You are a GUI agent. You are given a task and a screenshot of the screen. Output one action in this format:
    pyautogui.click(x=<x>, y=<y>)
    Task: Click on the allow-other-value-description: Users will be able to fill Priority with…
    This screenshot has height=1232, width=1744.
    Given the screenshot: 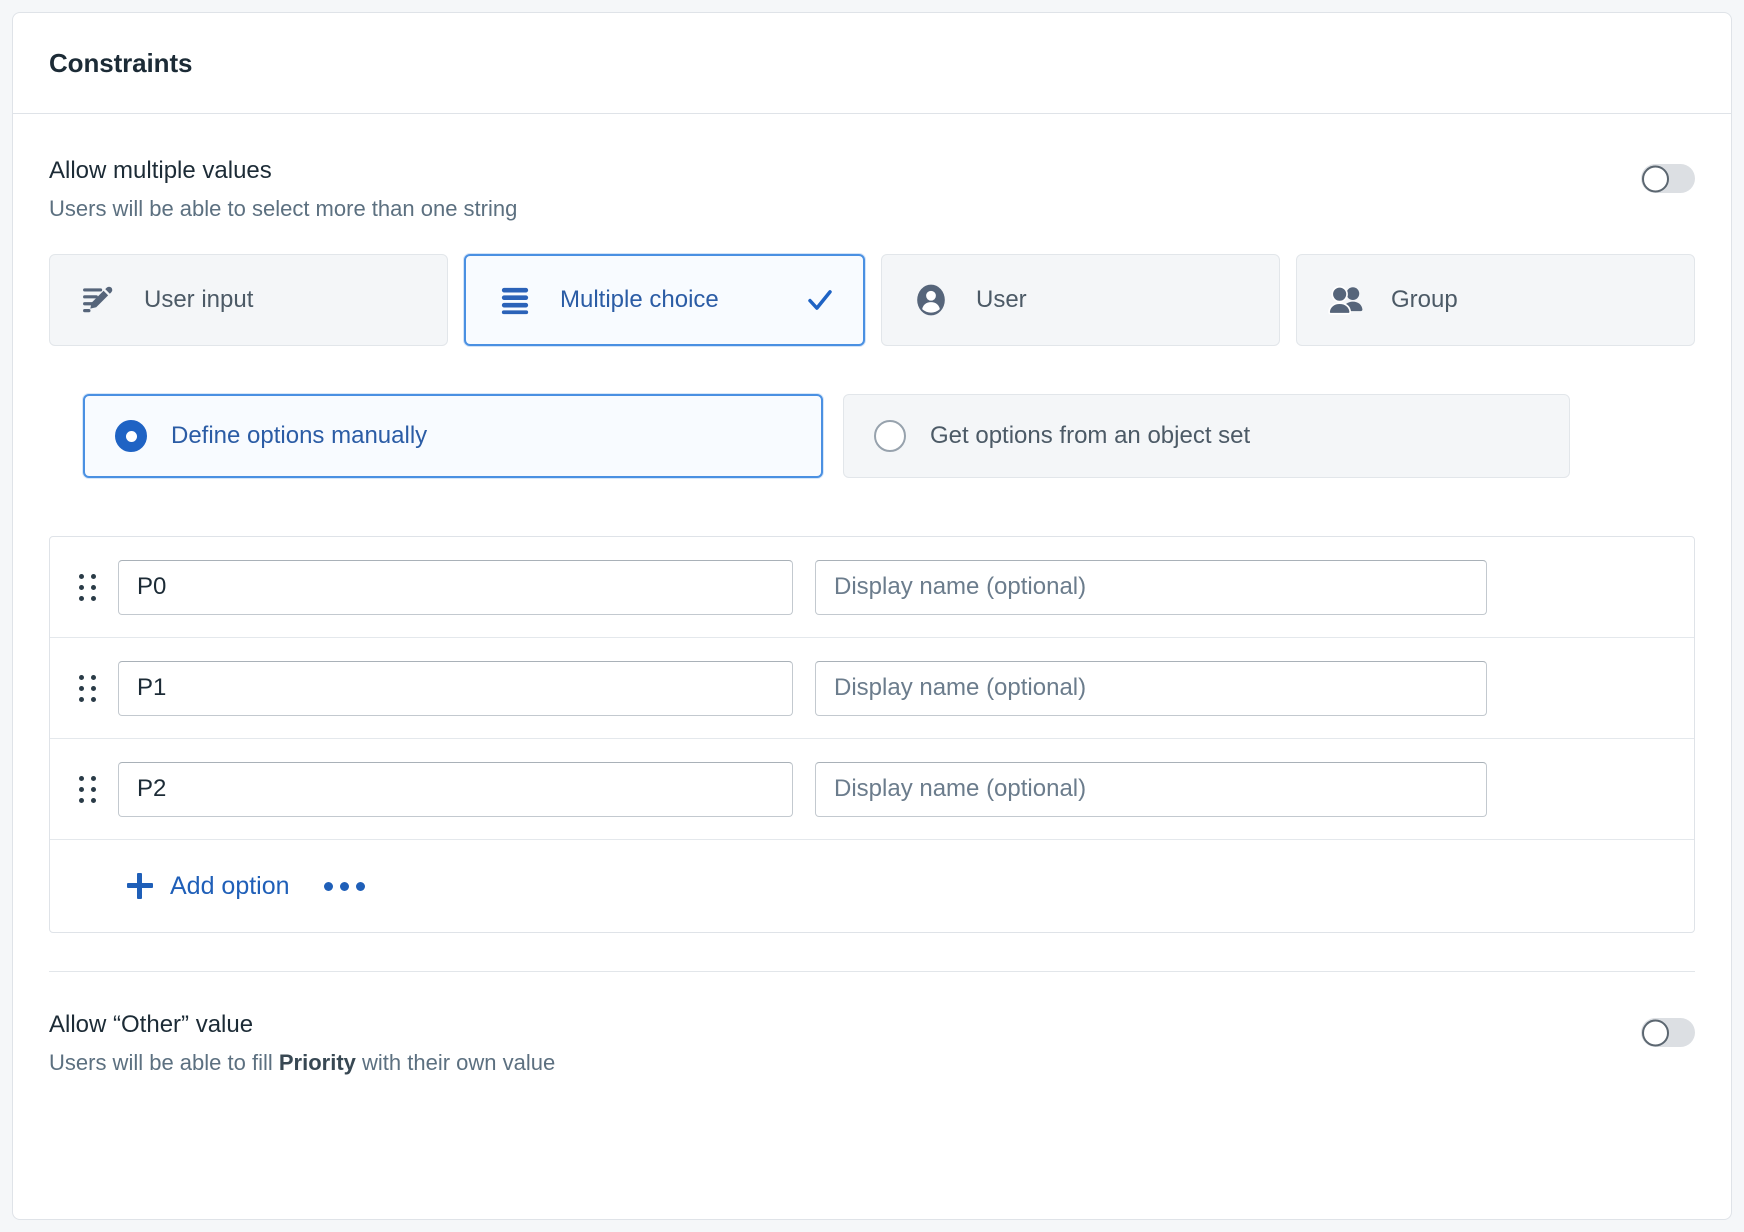 What is the action you would take?
    pyautogui.click(x=302, y=1063)
    